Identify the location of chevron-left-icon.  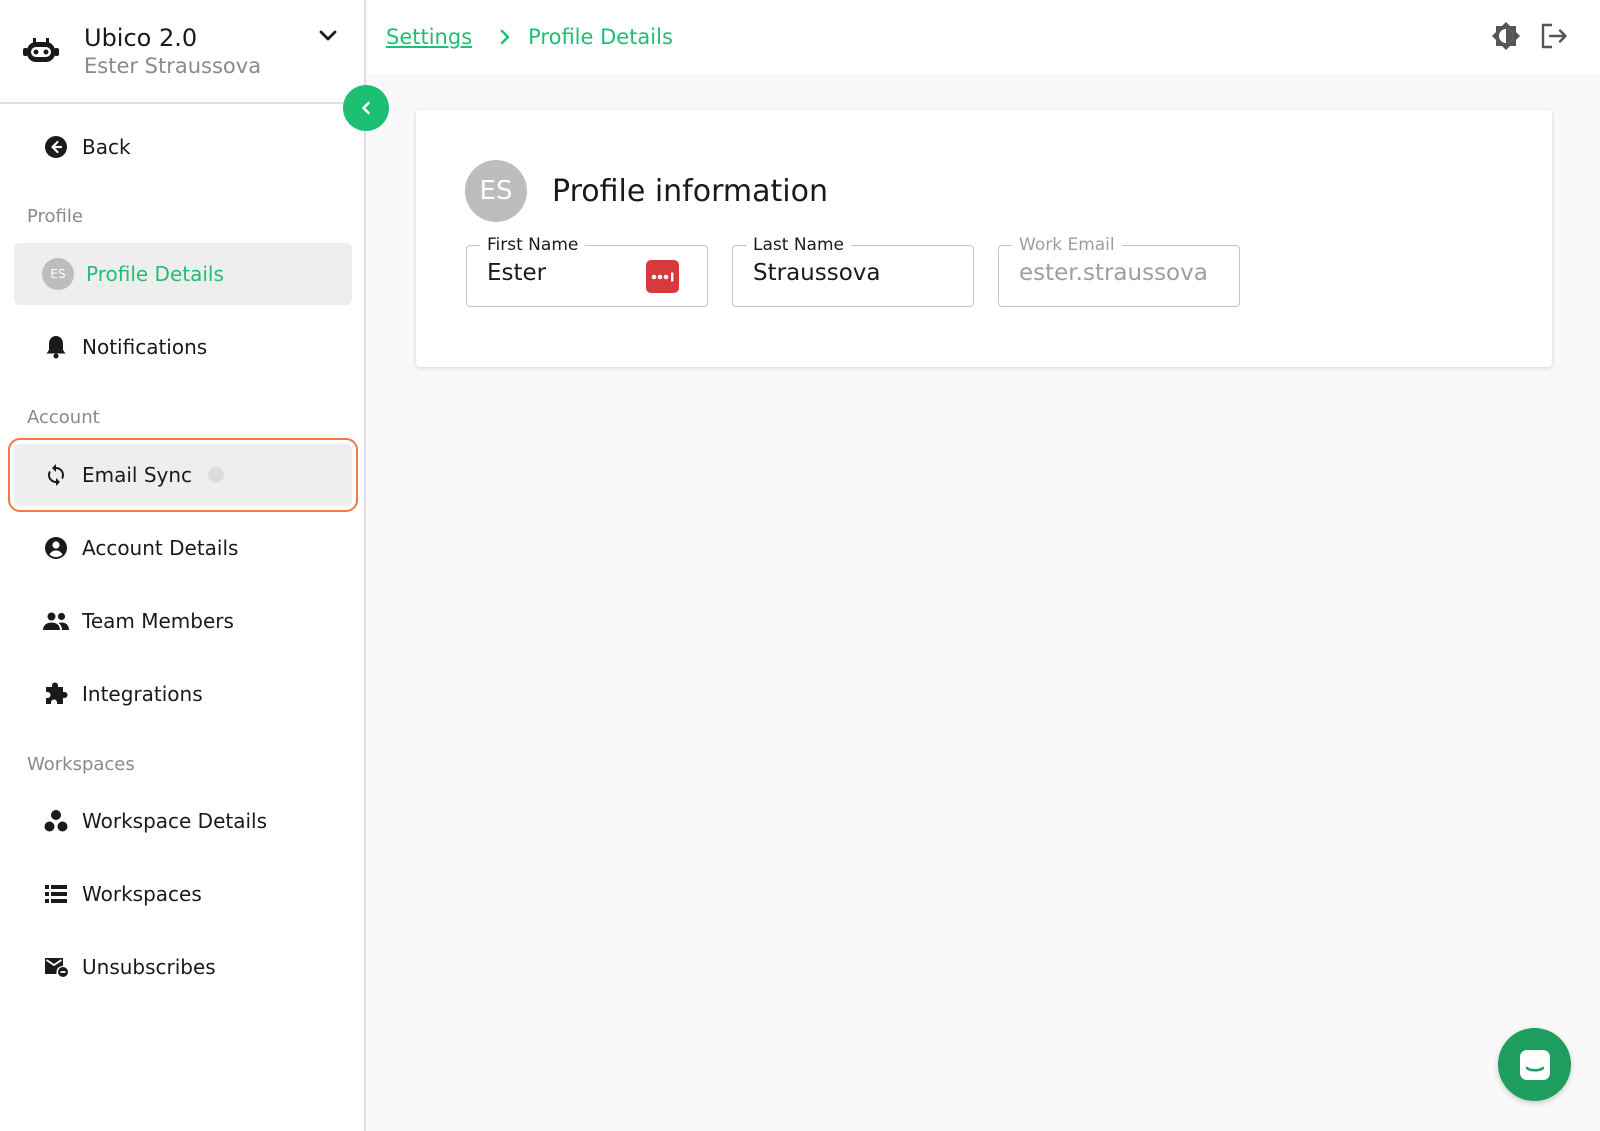
(366, 108).